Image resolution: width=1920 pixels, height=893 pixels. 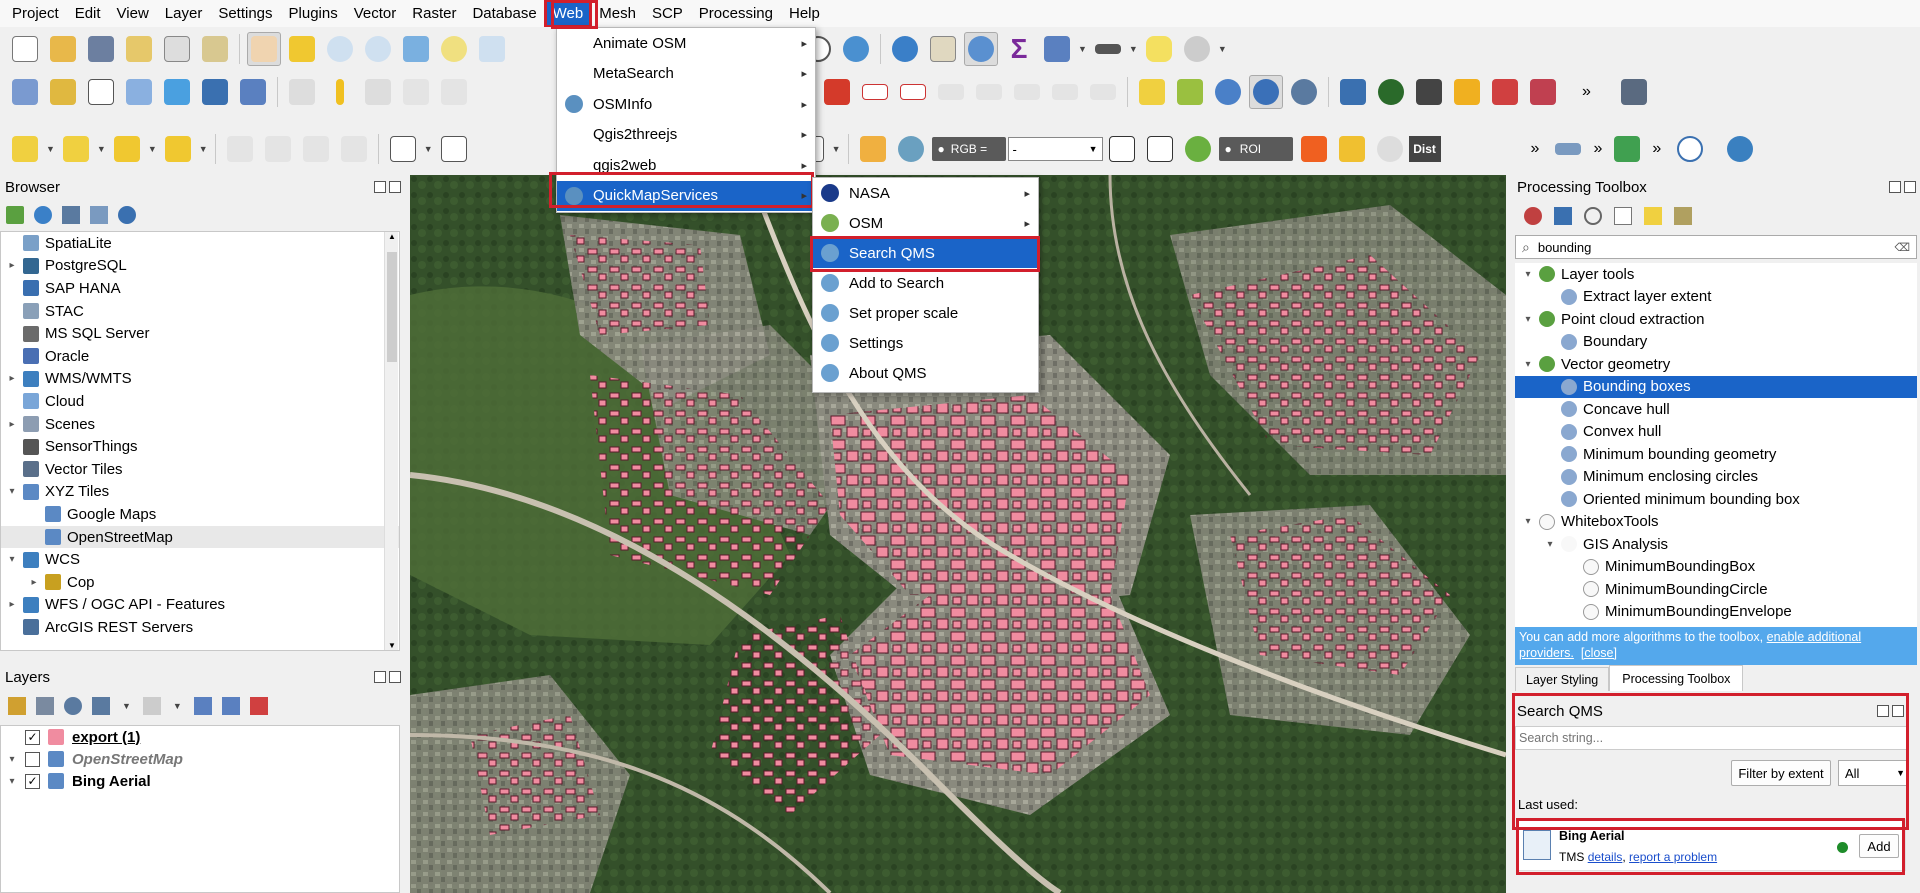 I want to click on qms-menu-item-search-qms: Search QMS, so click(x=925, y=253).